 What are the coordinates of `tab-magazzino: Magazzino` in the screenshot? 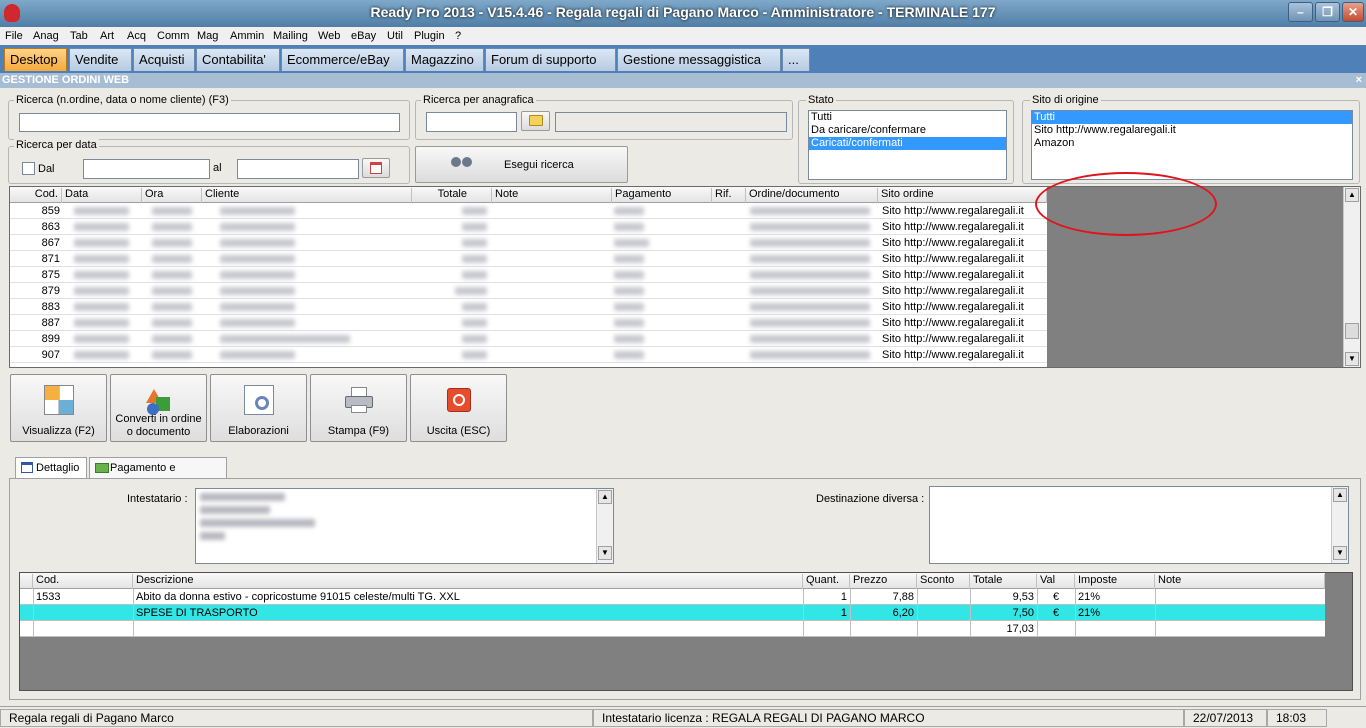 It's located at (444, 59).